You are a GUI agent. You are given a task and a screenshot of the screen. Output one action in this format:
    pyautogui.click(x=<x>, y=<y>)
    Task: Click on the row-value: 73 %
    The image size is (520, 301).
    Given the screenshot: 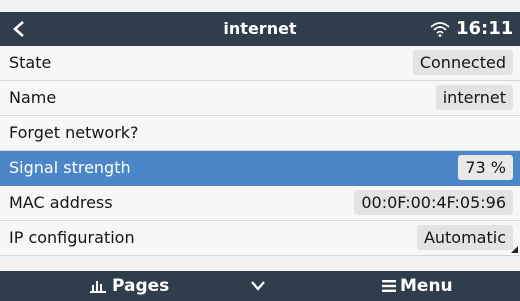 What is the action you would take?
    pyautogui.click(x=485, y=167)
    